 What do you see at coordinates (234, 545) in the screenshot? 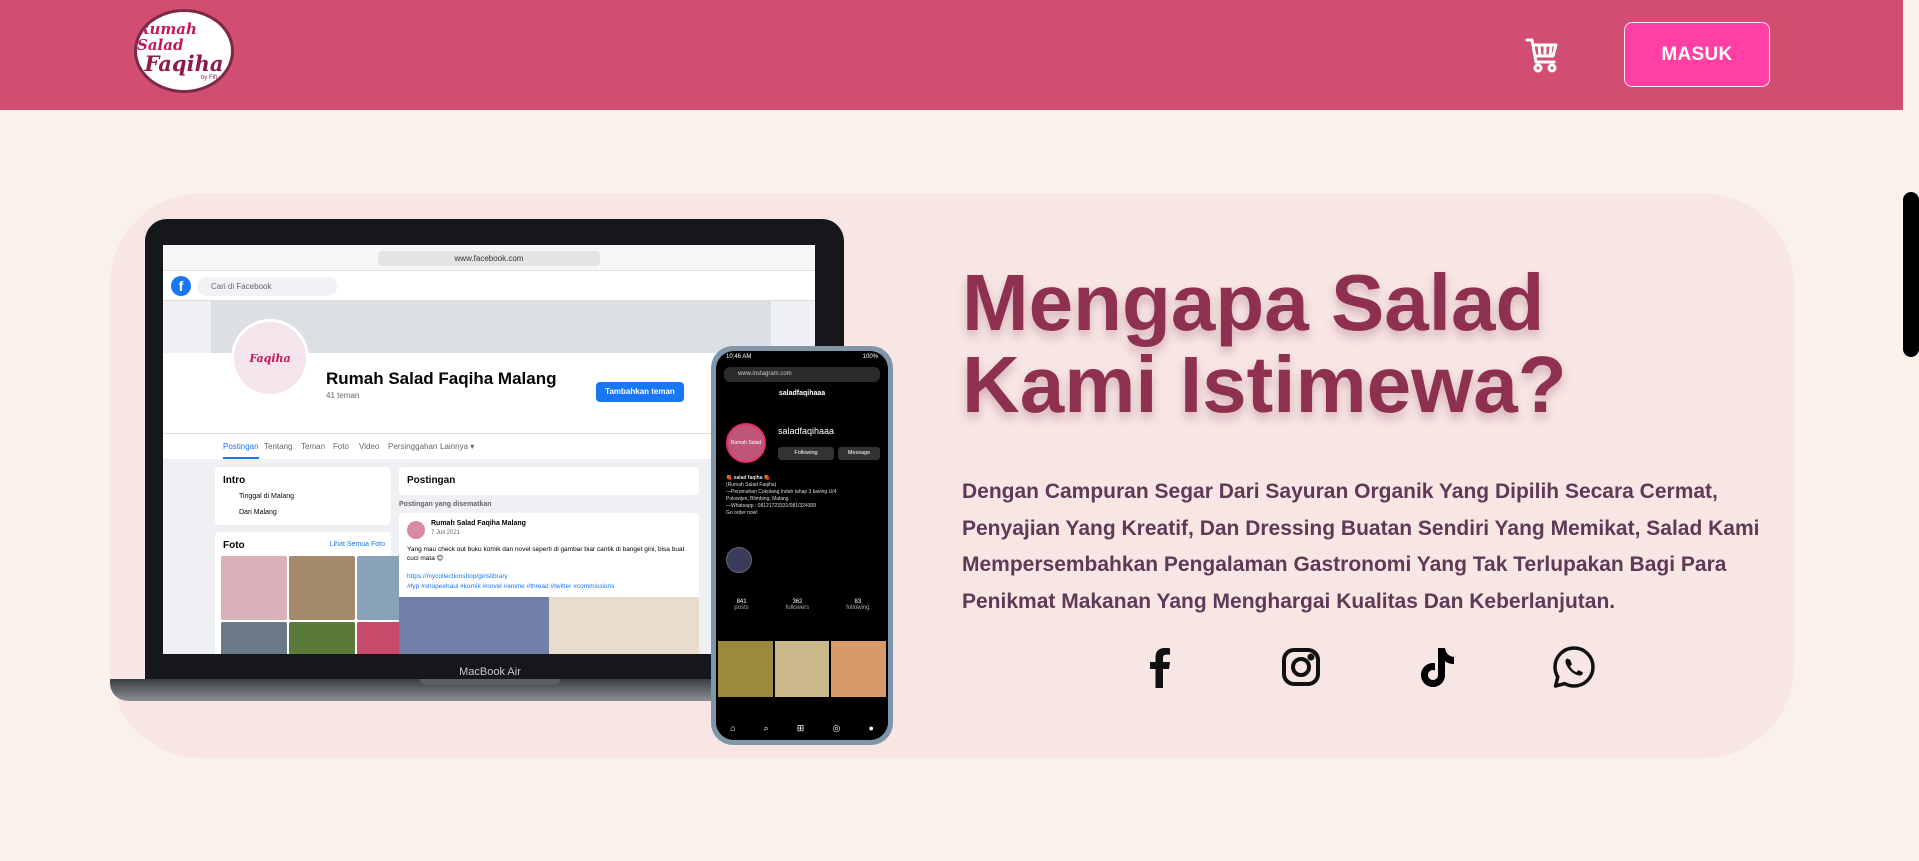
I see `photos-title: Foto` at bounding box center [234, 545].